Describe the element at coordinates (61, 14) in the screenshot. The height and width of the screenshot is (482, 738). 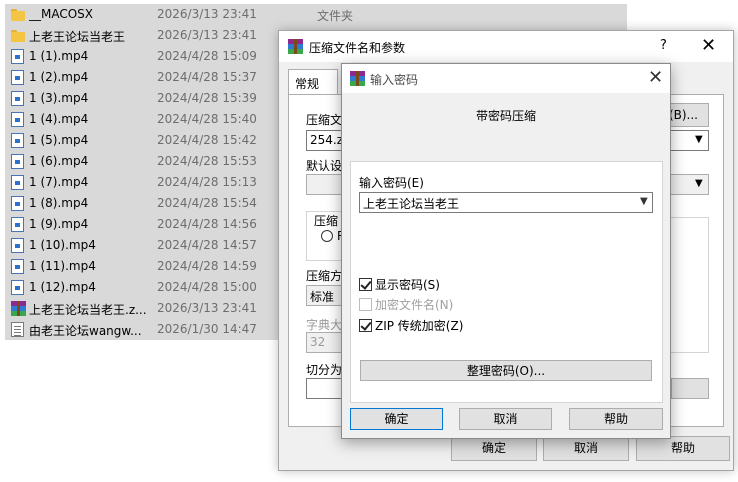
I see `file-name: __MACOSX` at that location.